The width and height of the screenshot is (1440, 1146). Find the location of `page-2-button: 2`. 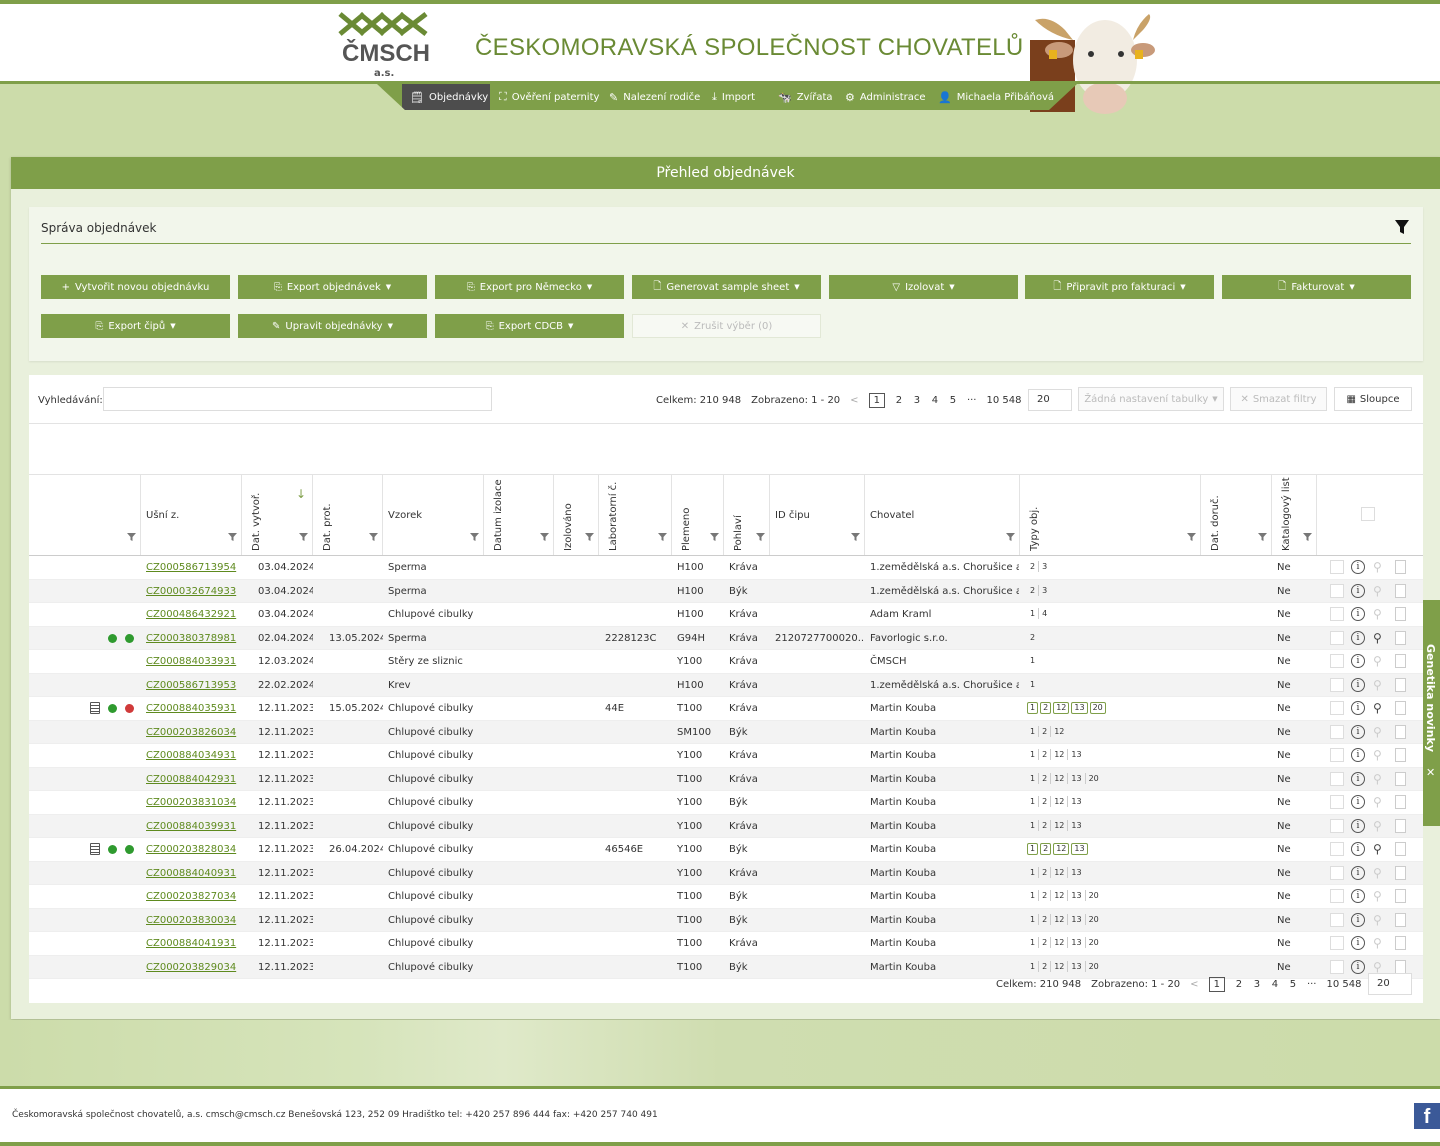

page-2-button: 2 is located at coordinates (899, 400).